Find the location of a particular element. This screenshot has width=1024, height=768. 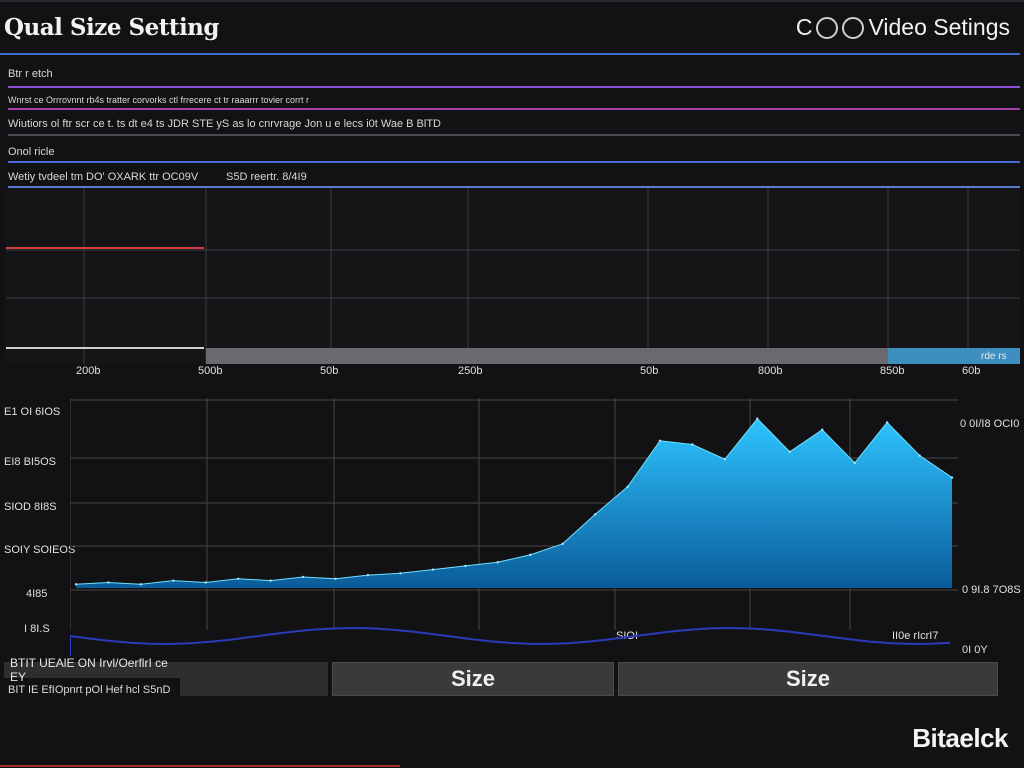

y-tick-label: SOIY SOIEOS is located at coordinates (40, 550).